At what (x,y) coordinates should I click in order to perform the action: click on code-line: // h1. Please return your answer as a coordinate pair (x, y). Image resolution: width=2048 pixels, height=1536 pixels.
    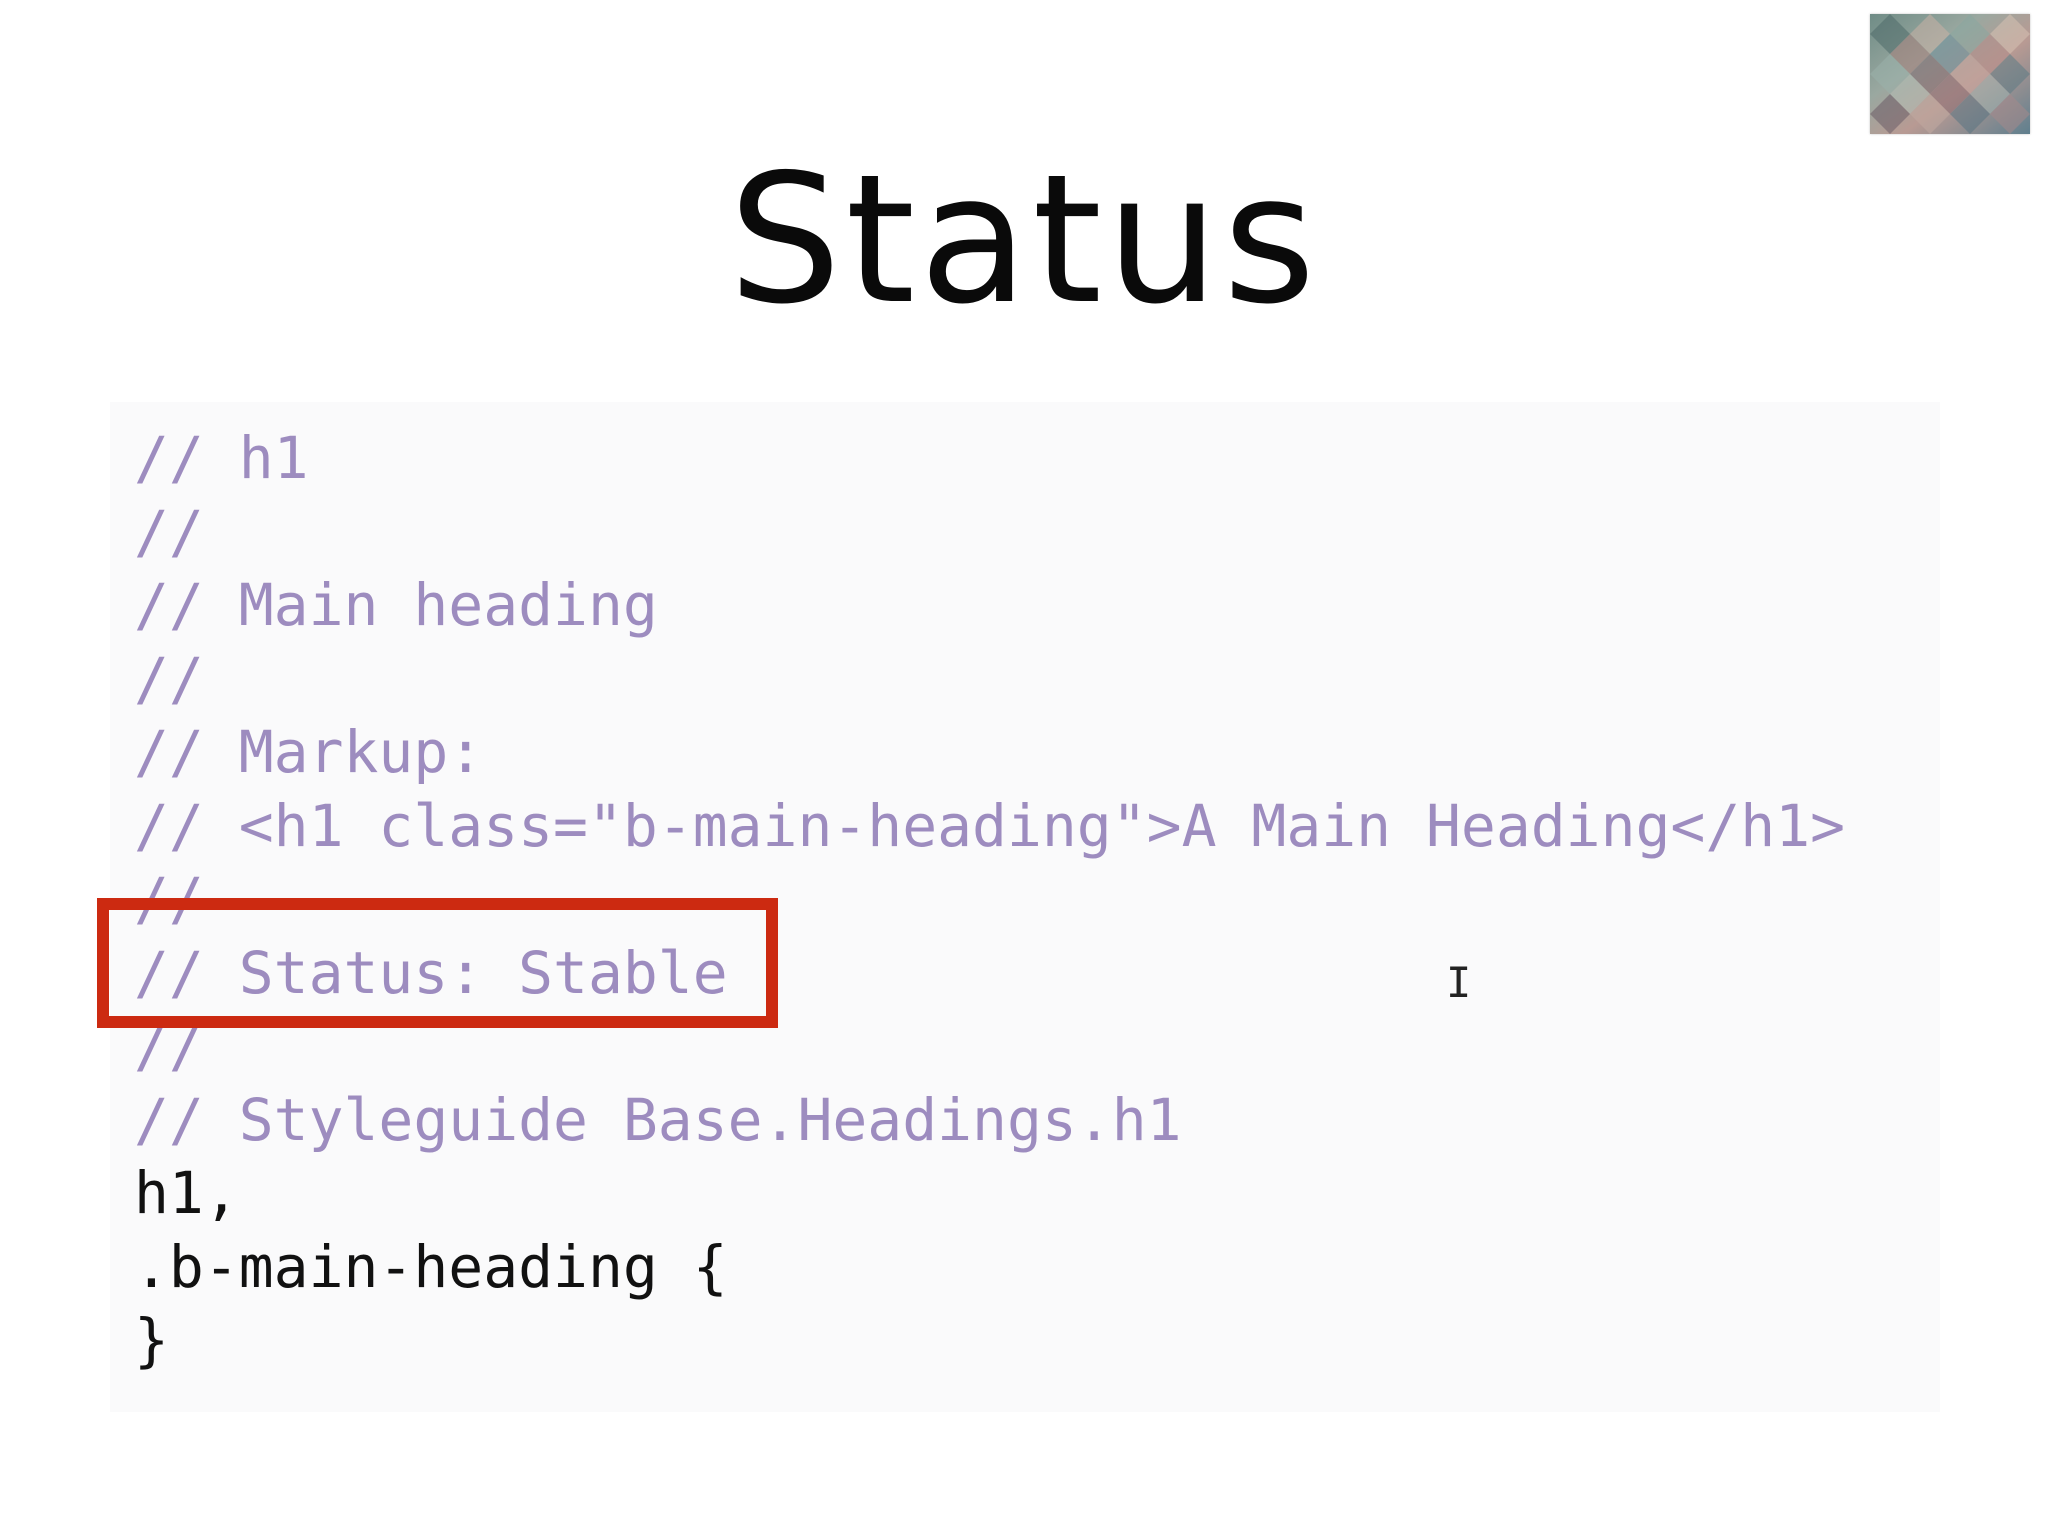
    Looking at the image, I should click on (221, 458).